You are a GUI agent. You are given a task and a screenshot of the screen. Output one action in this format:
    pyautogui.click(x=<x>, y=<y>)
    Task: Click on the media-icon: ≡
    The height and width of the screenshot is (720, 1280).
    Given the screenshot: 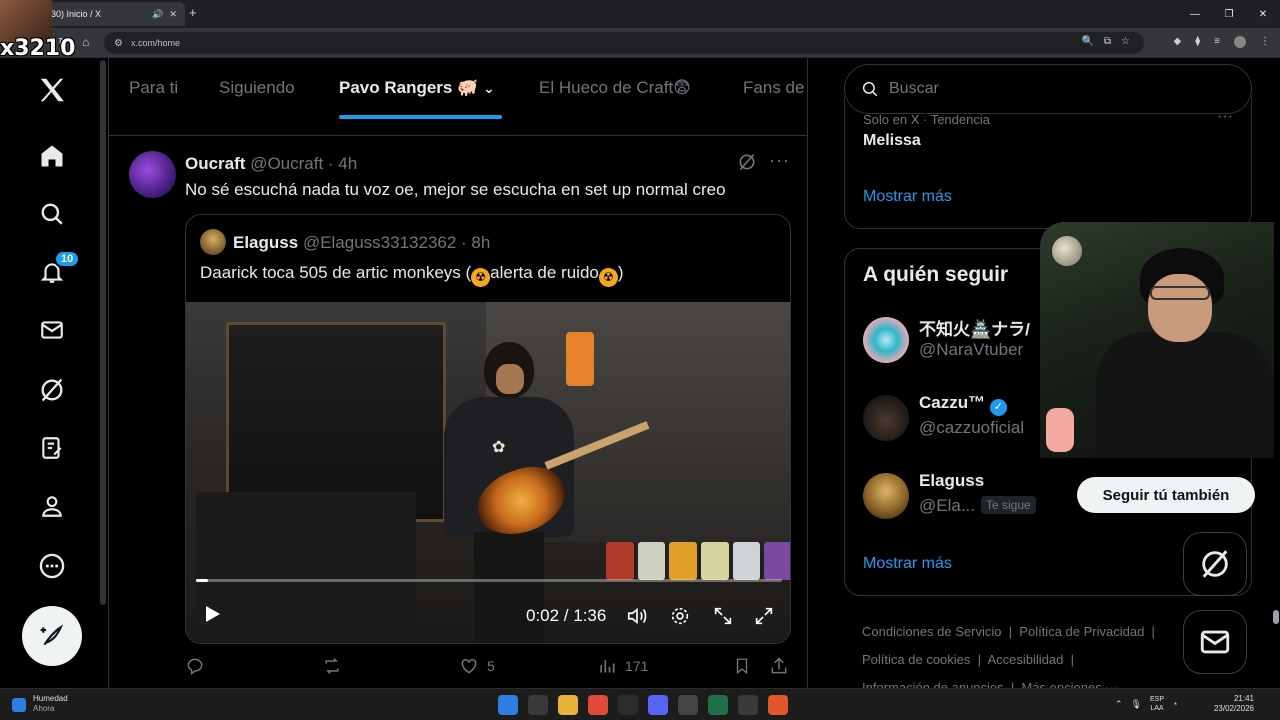 What is the action you would take?
    pyautogui.click(x=1217, y=42)
    